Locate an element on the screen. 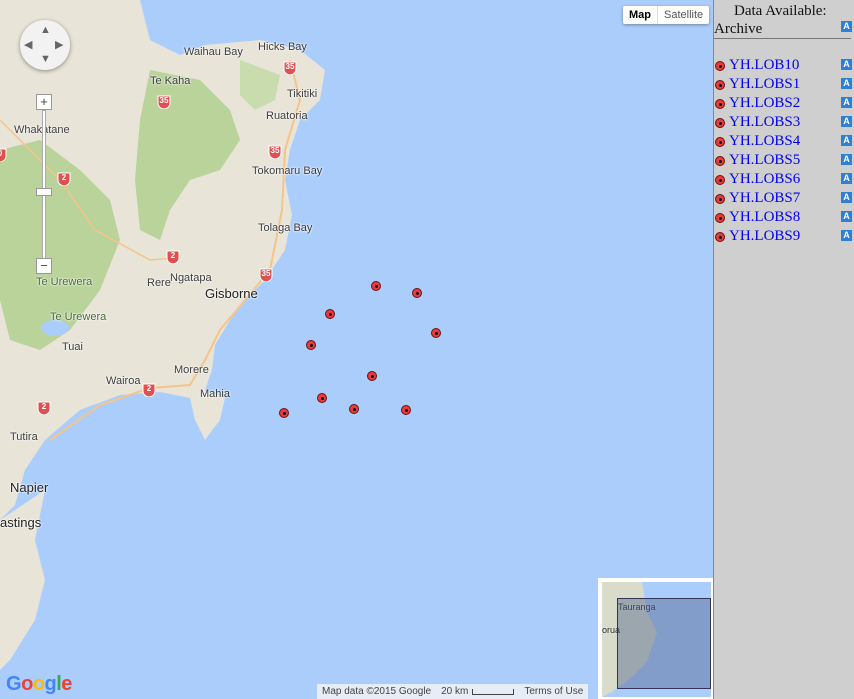  overview-viewport is located at coordinates (664, 643).